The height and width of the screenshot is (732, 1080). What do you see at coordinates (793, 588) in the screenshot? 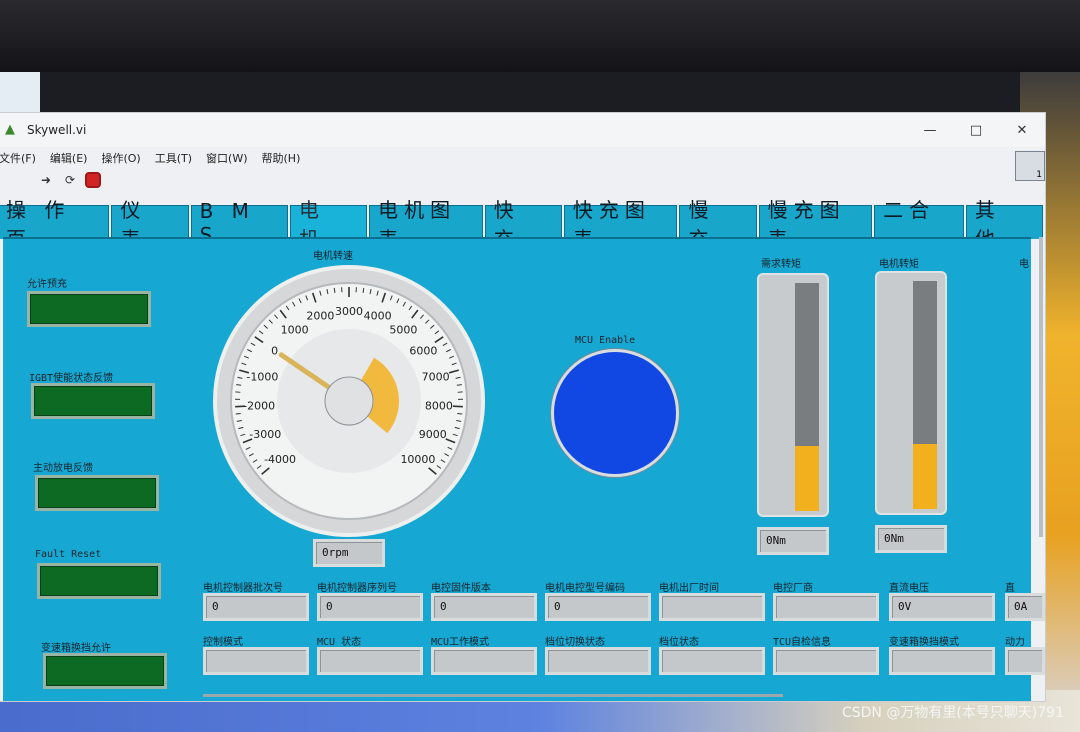
I see `info-field-label: 电控厂商` at bounding box center [793, 588].